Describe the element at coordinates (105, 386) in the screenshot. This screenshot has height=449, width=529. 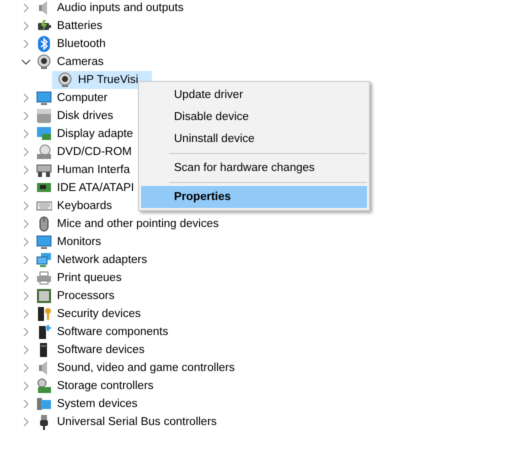
I see `tree-item: Storage controllers` at that location.